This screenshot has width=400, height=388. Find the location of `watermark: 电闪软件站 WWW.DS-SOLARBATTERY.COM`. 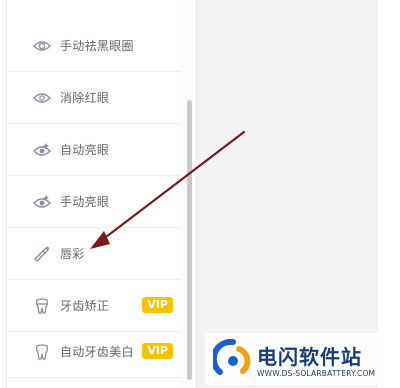

watermark: 电闪软件站 WWW.DS-SOLARBATTERY.COM is located at coordinates (300, 359).